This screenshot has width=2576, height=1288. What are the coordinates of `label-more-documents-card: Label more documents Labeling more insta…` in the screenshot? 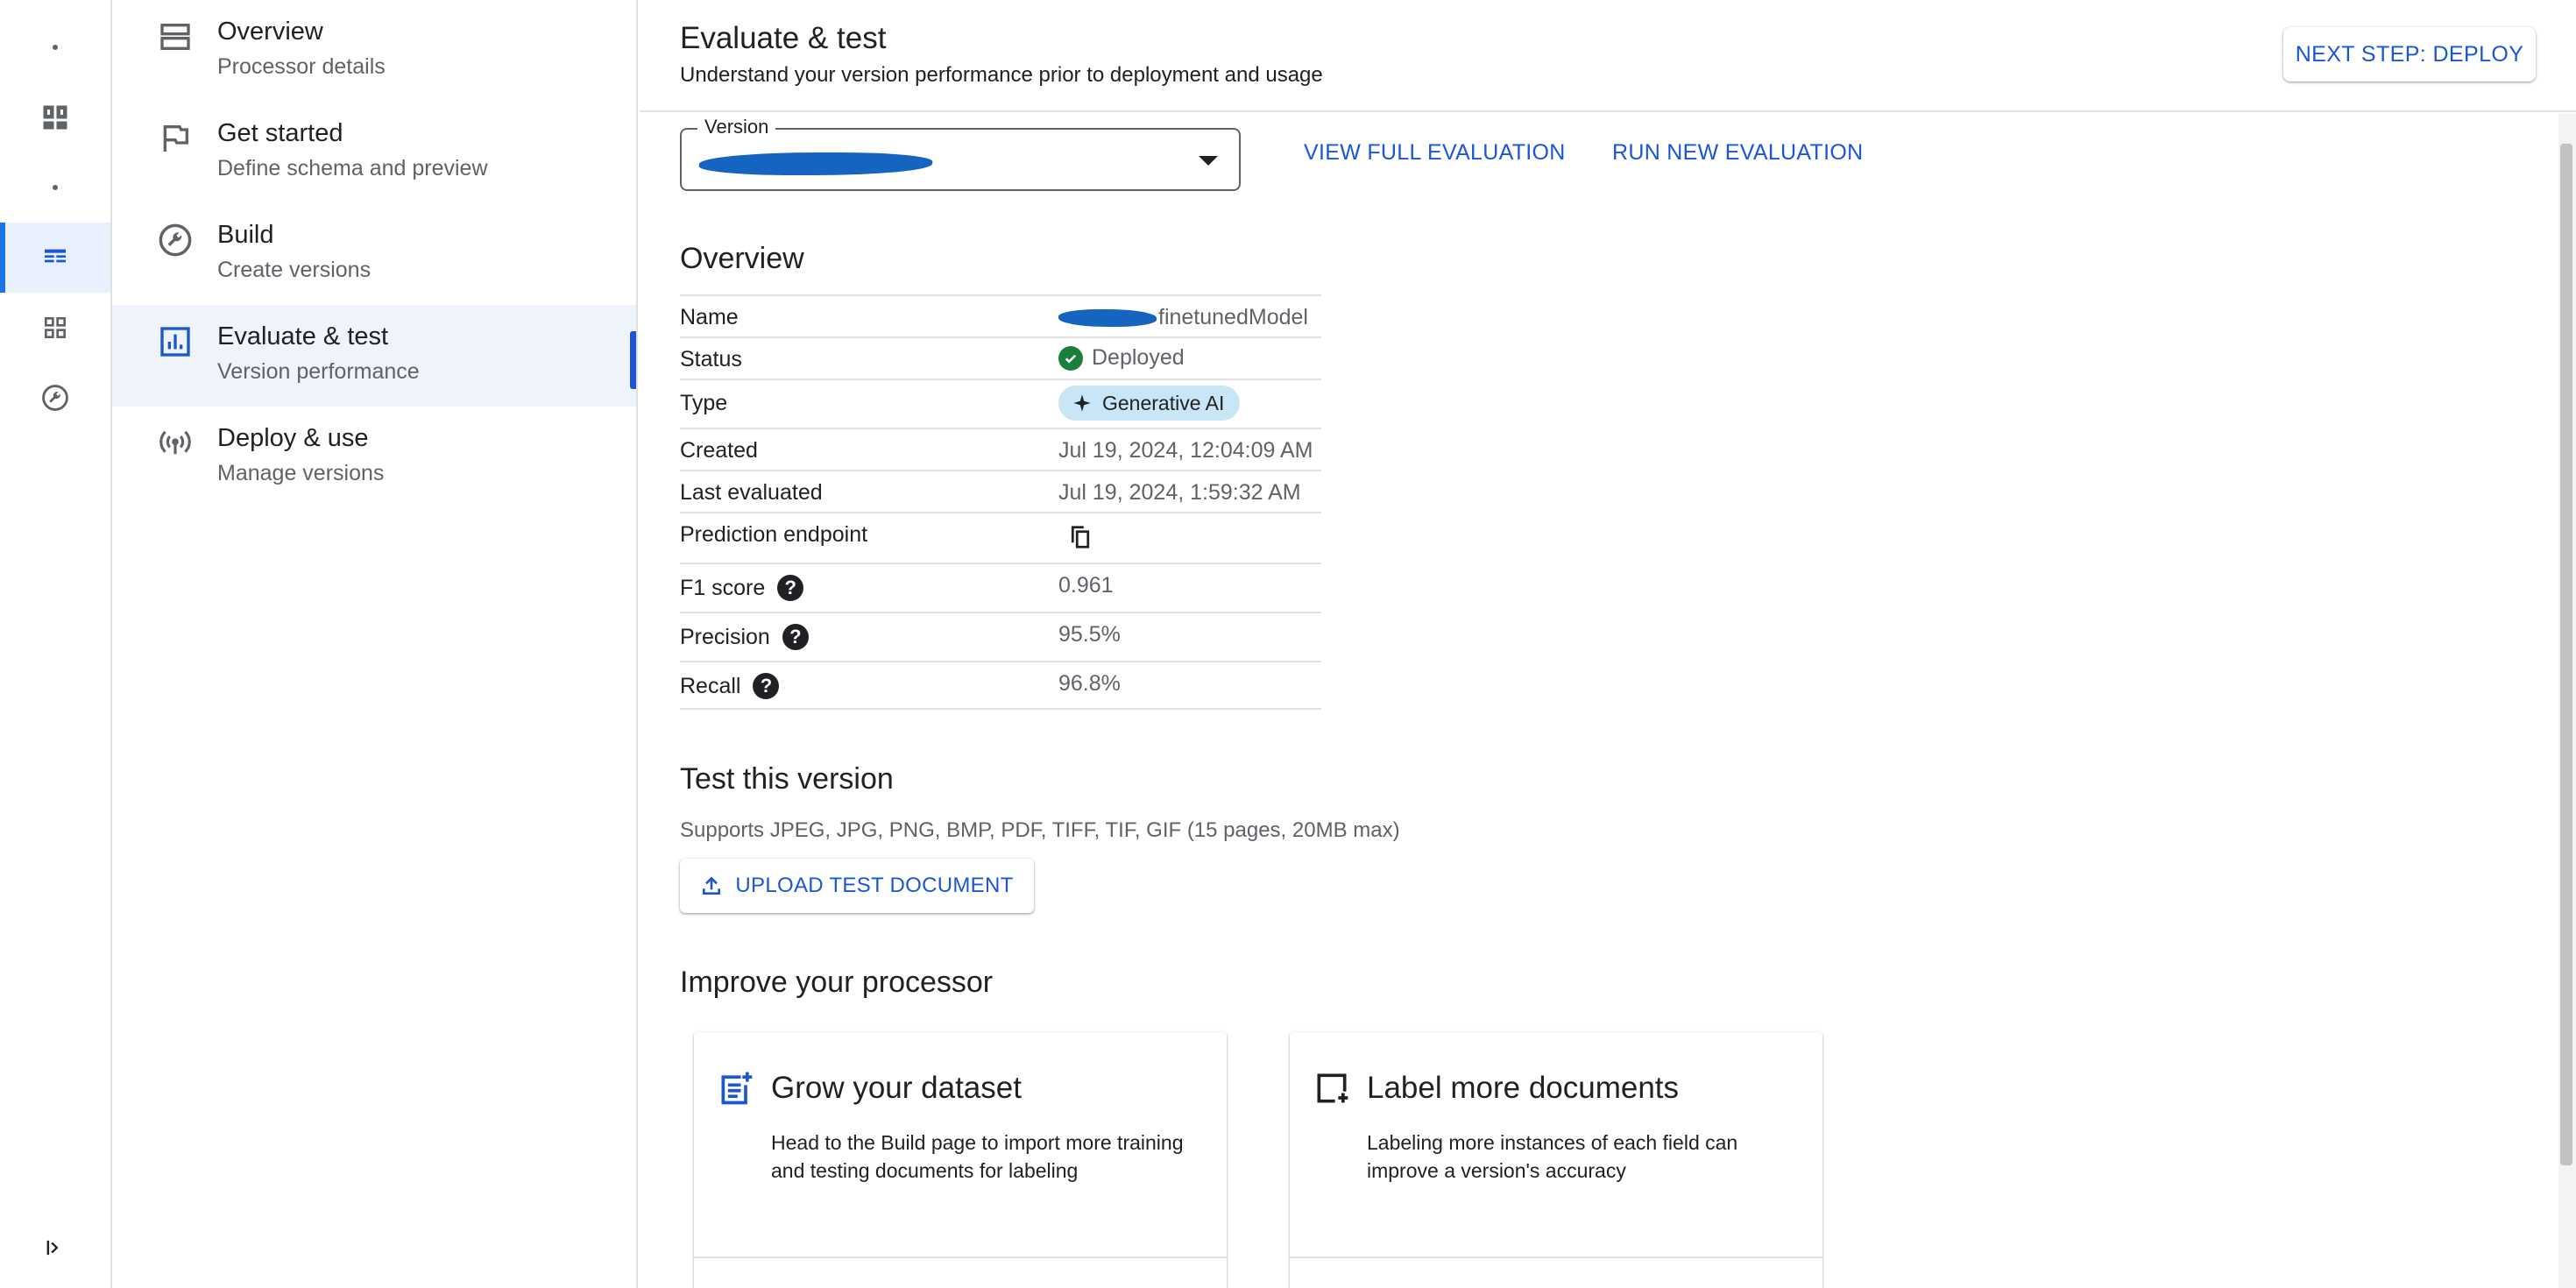 It's located at (1556, 1160).